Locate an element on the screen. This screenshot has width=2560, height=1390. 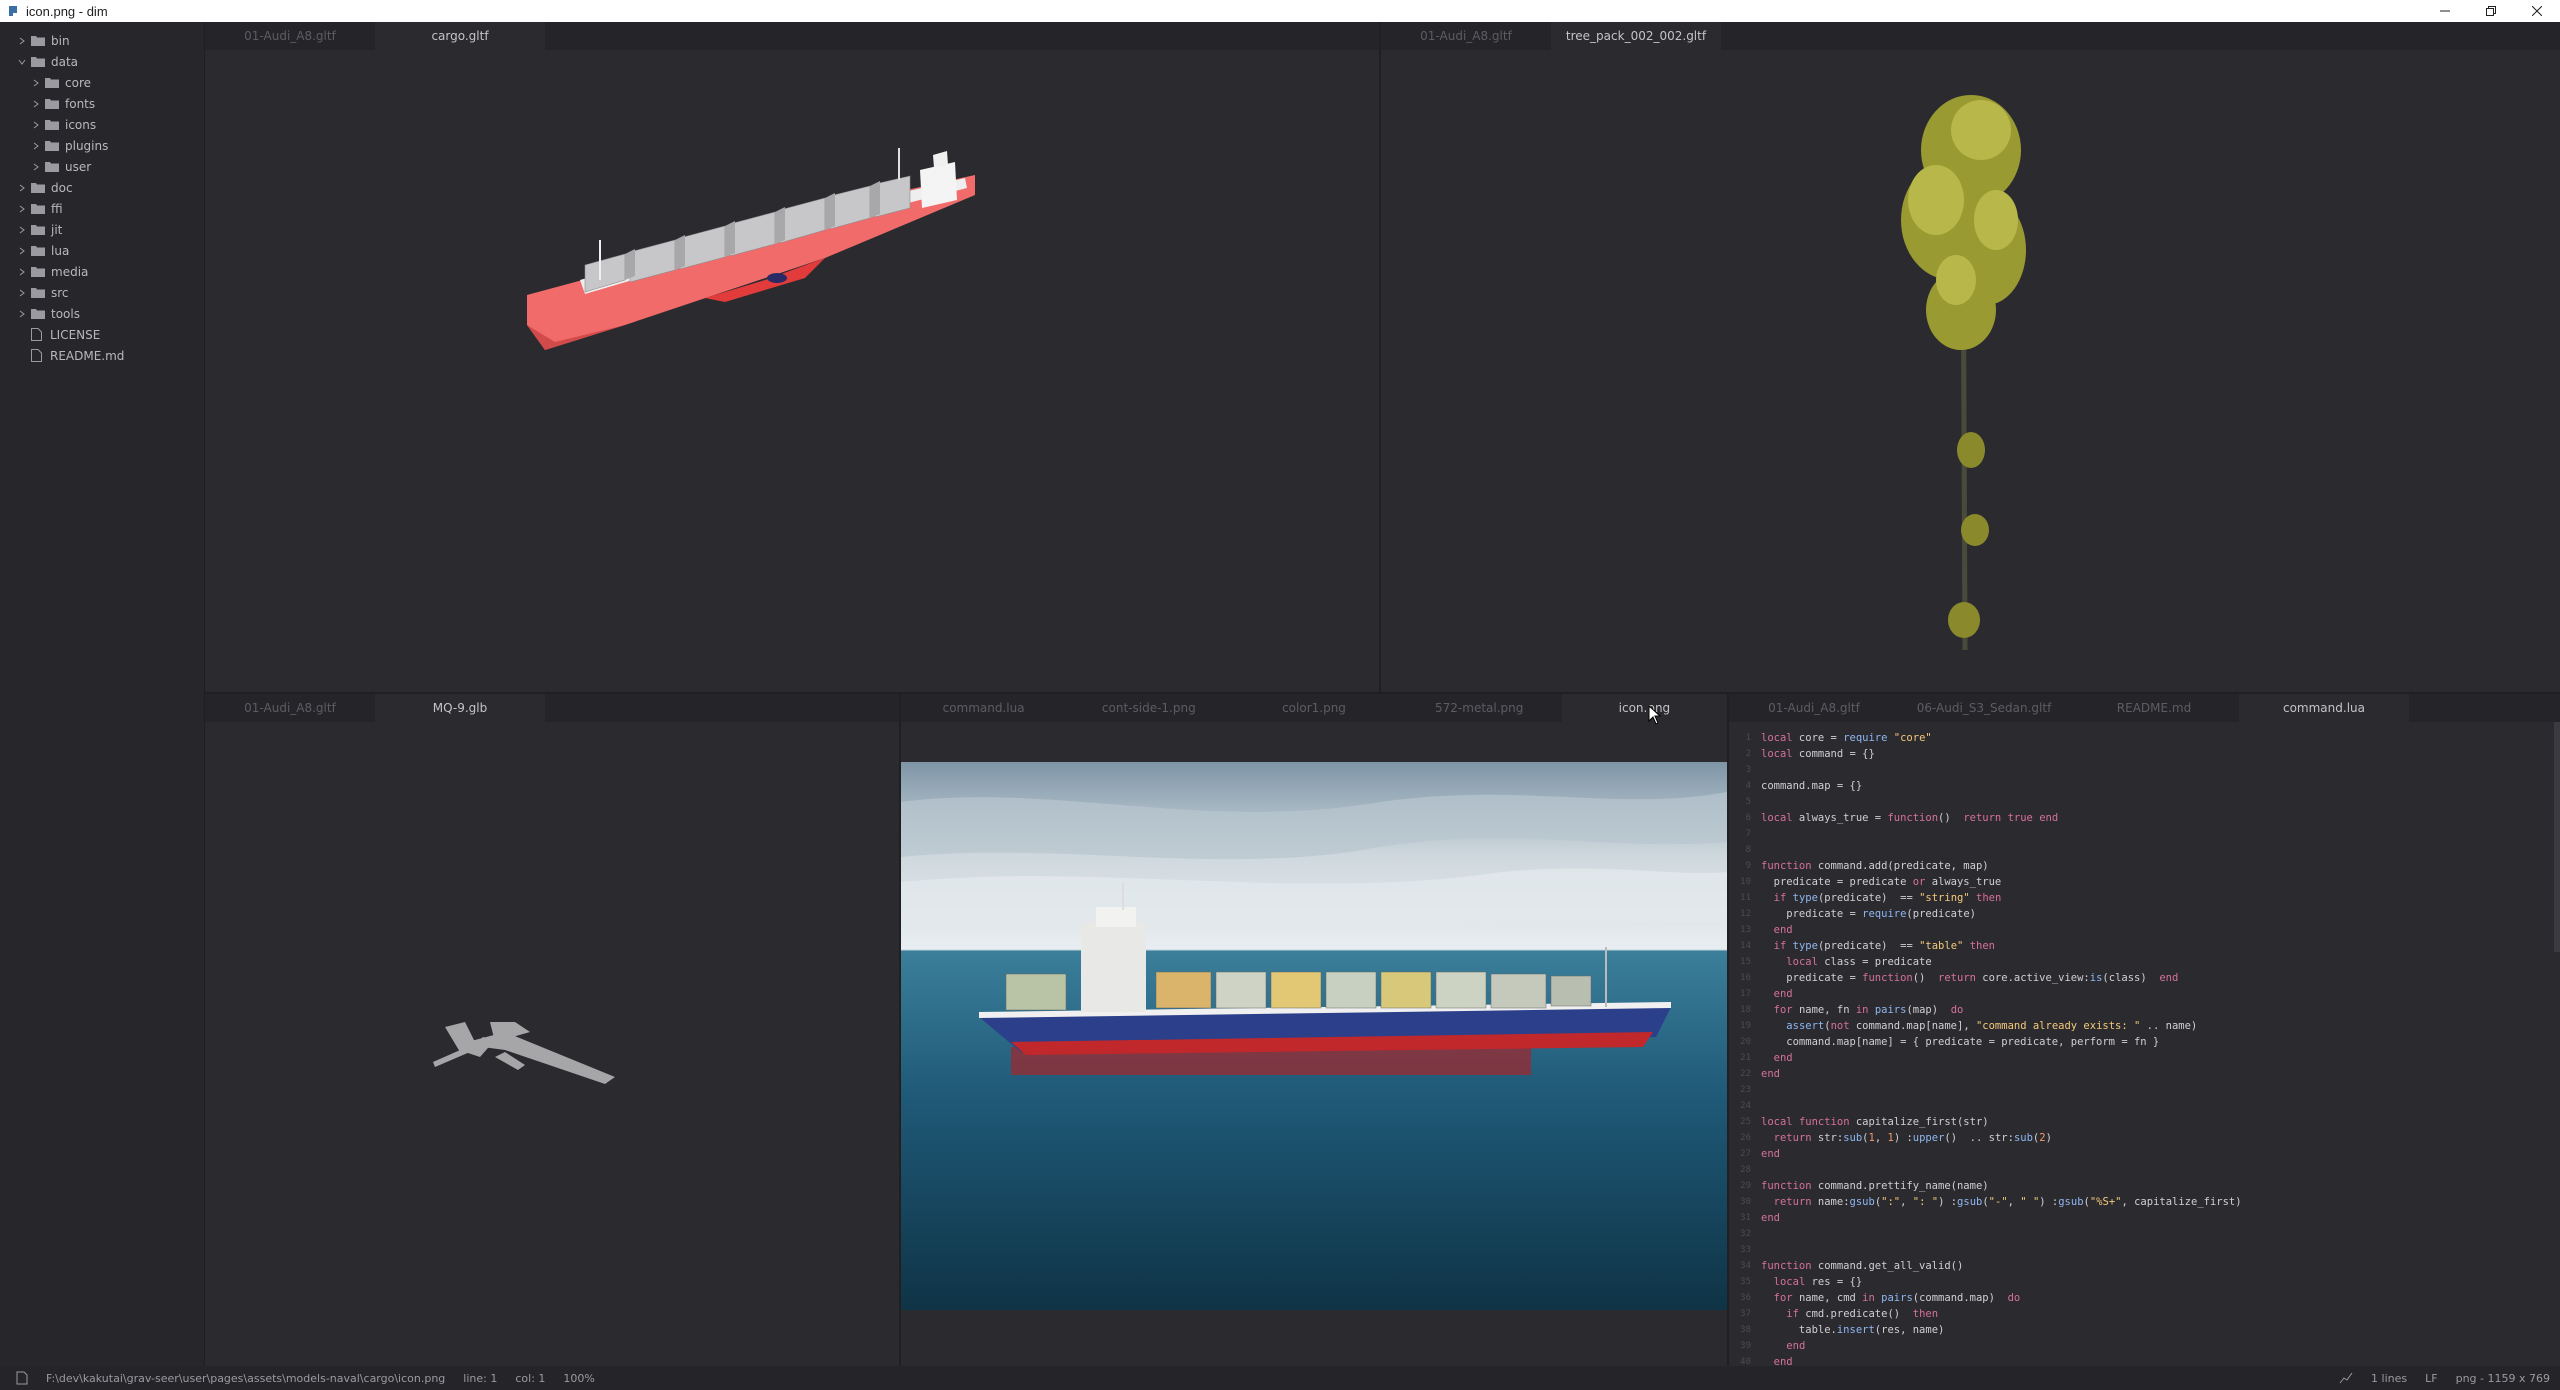
code-line: 18 for name, fn in pairs(map) do is located at coordinates (2144, 1010).